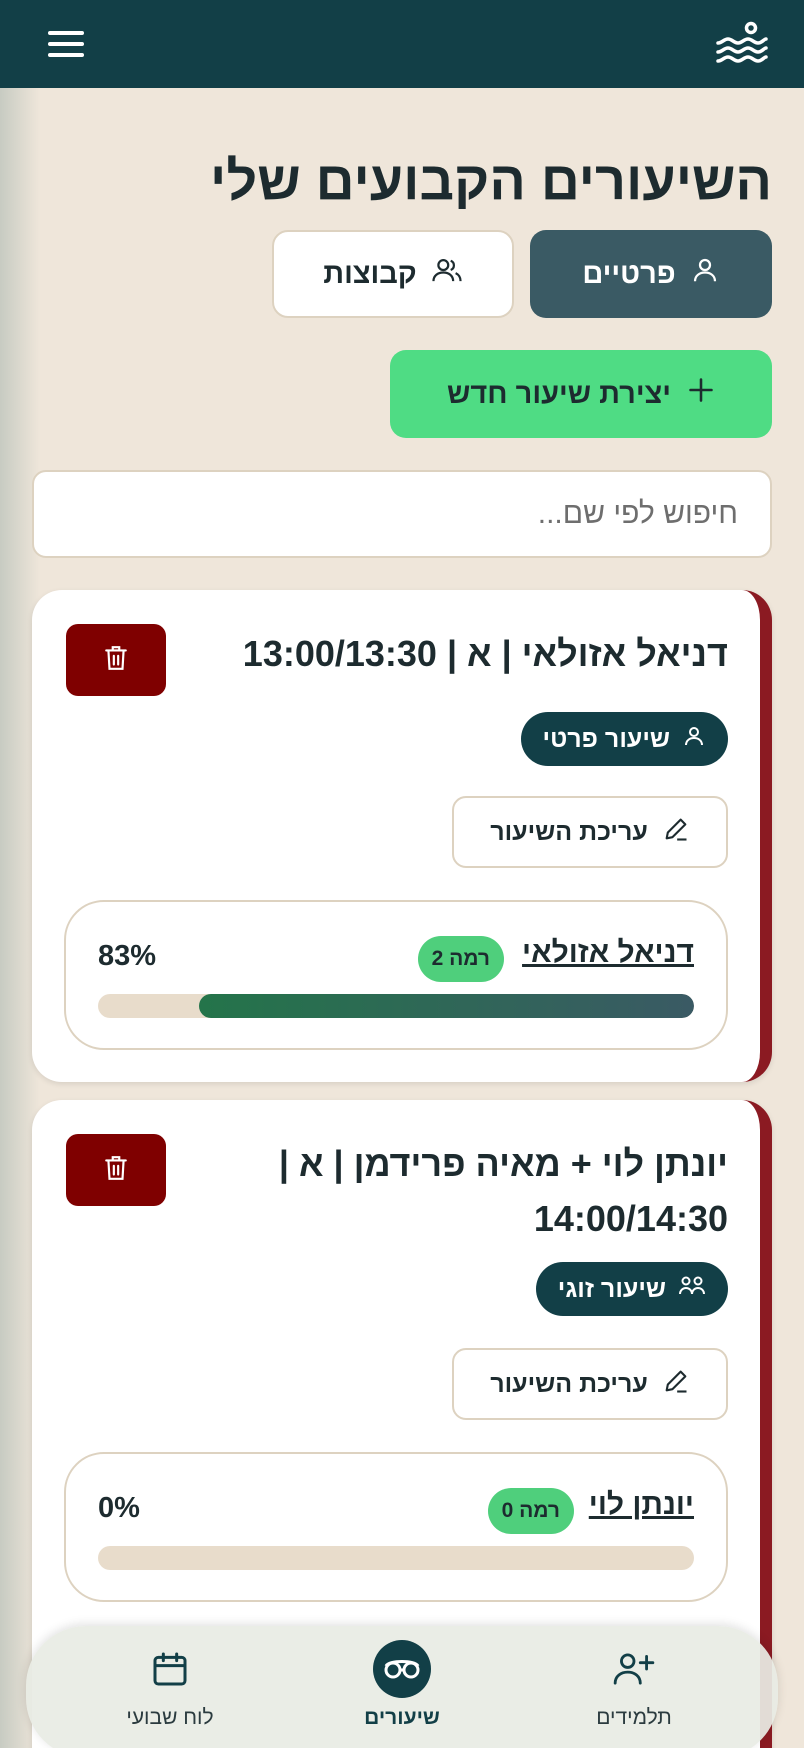  I want to click on student-progress-row: דניאל אזולאי רמה 2 83%, so click(396, 975).